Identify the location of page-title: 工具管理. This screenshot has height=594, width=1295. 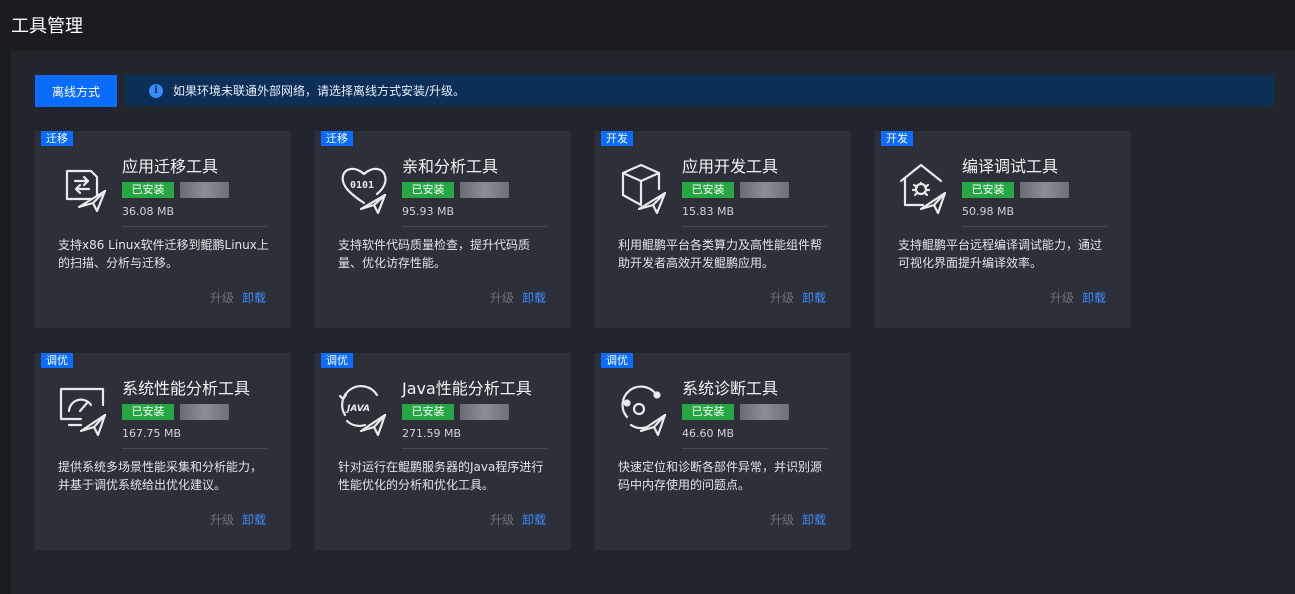
(47, 26).